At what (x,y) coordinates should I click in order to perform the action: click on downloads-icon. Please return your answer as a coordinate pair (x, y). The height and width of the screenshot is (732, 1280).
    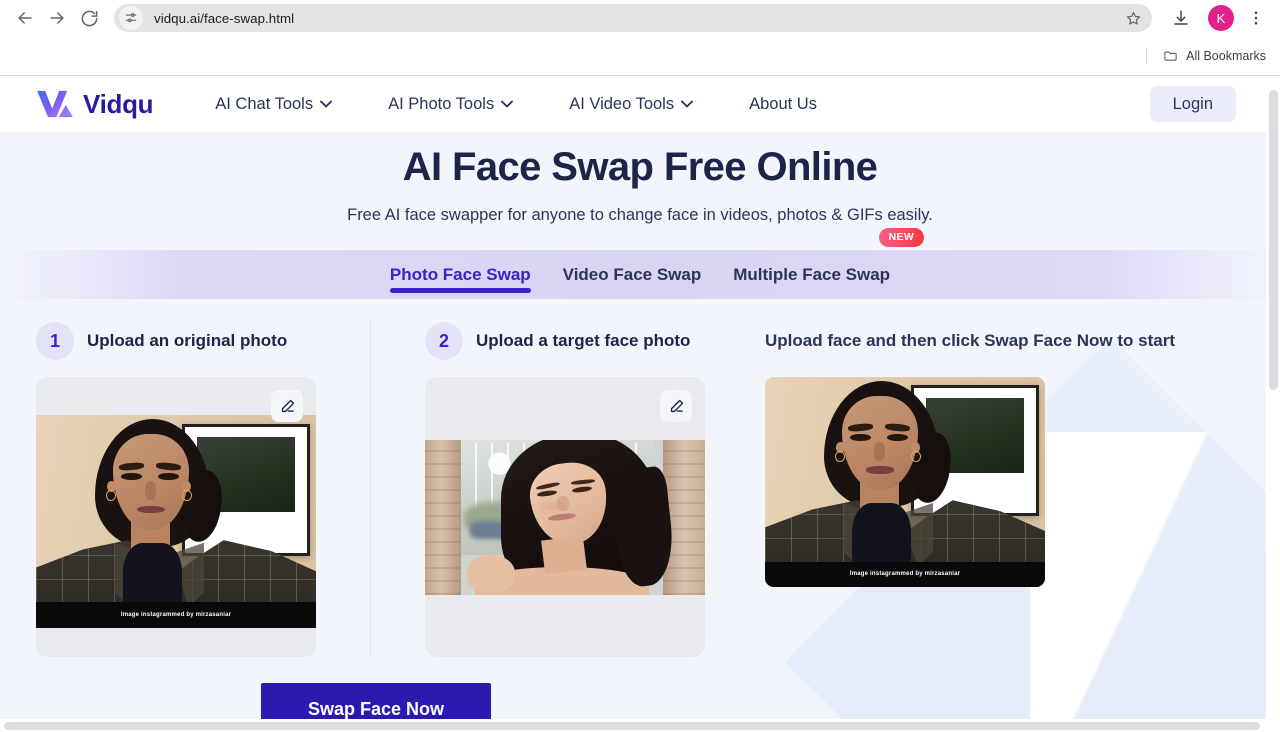
    Looking at the image, I should click on (1181, 18).